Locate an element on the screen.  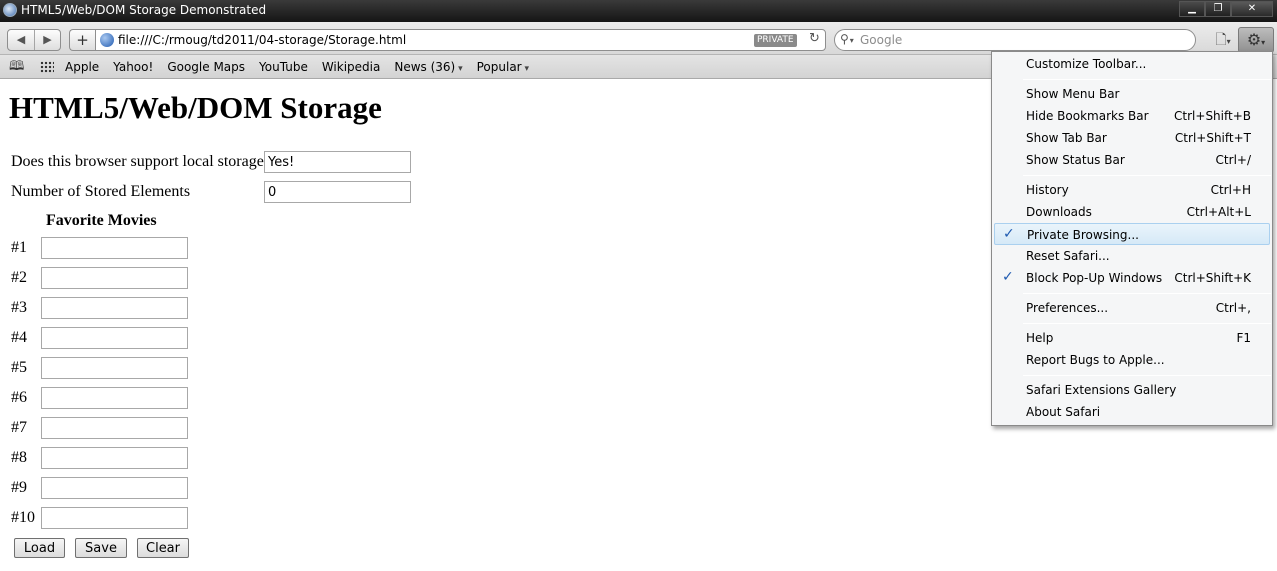
menu-item-label: Help is located at coordinates (1040, 338).